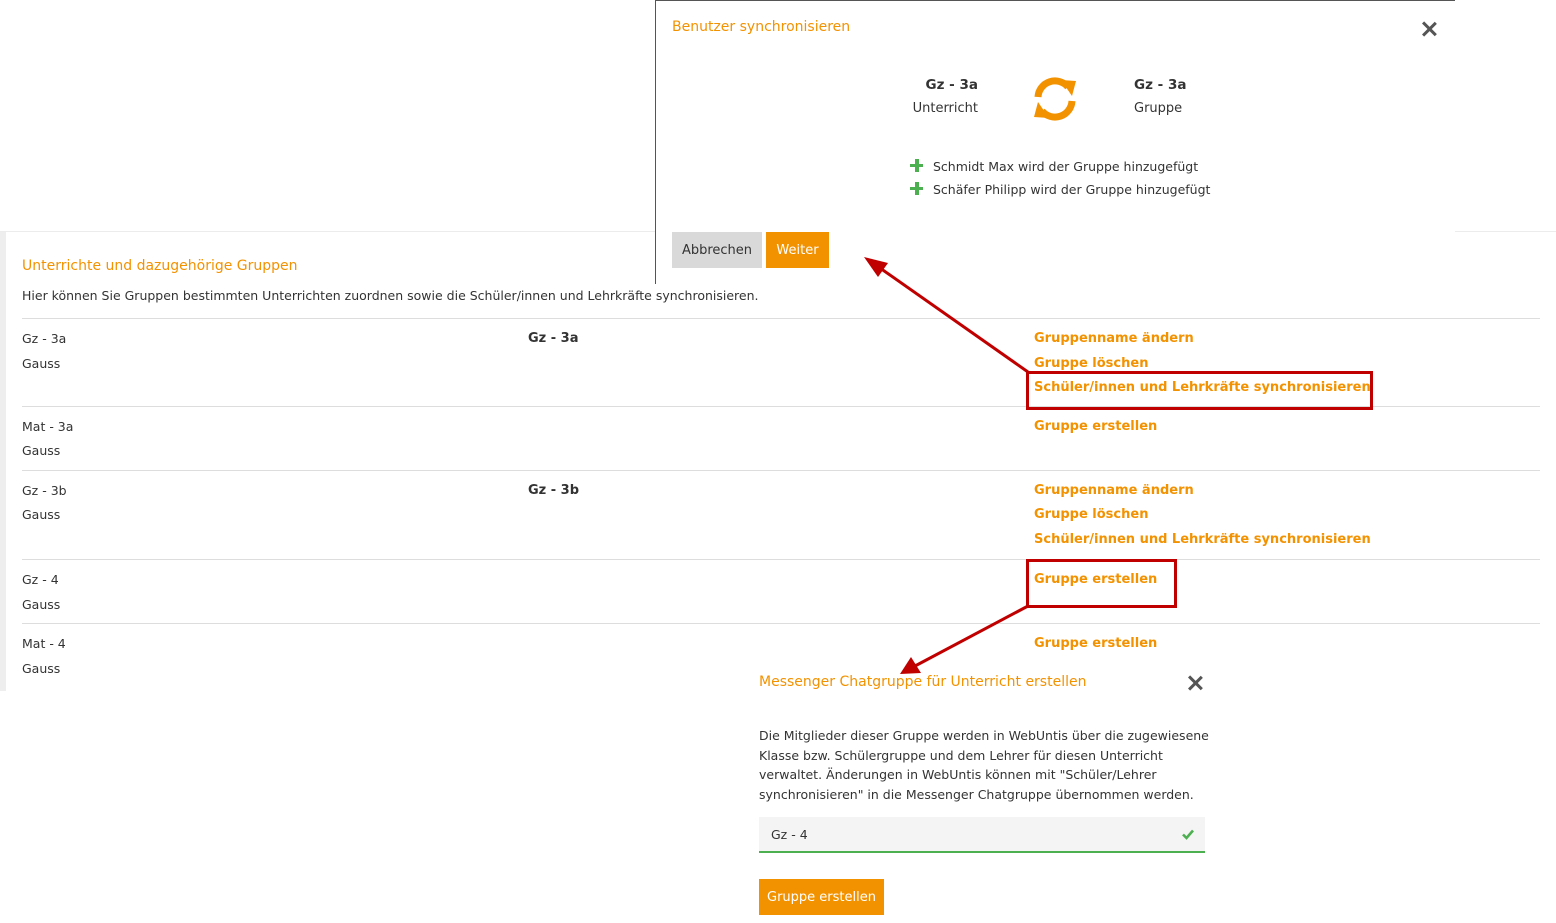 The image size is (1556, 923). I want to click on annotation-arrows, so click(946, 465).